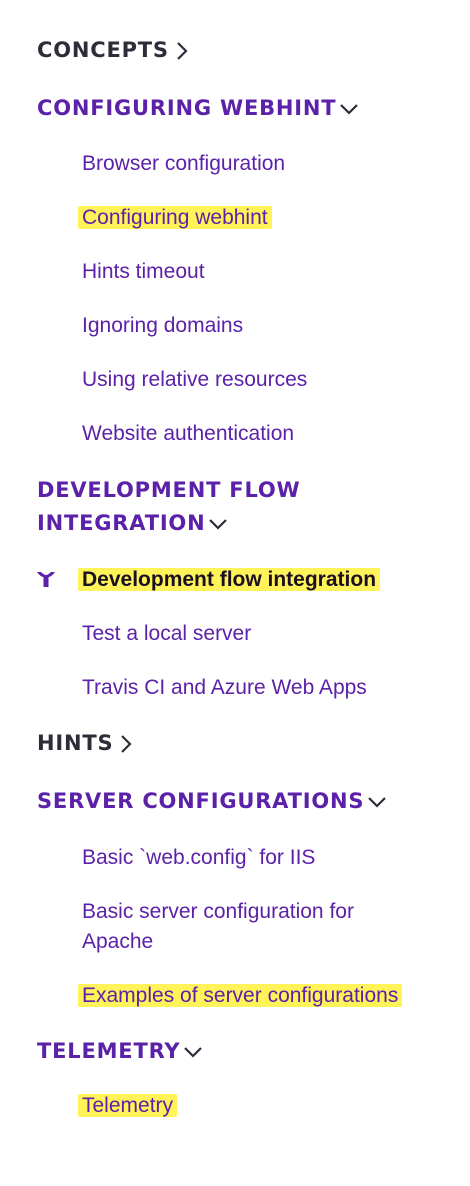 This screenshot has width=470, height=1186. I want to click on nav-link-website-authentication: Website authentication, so click(188, 434).